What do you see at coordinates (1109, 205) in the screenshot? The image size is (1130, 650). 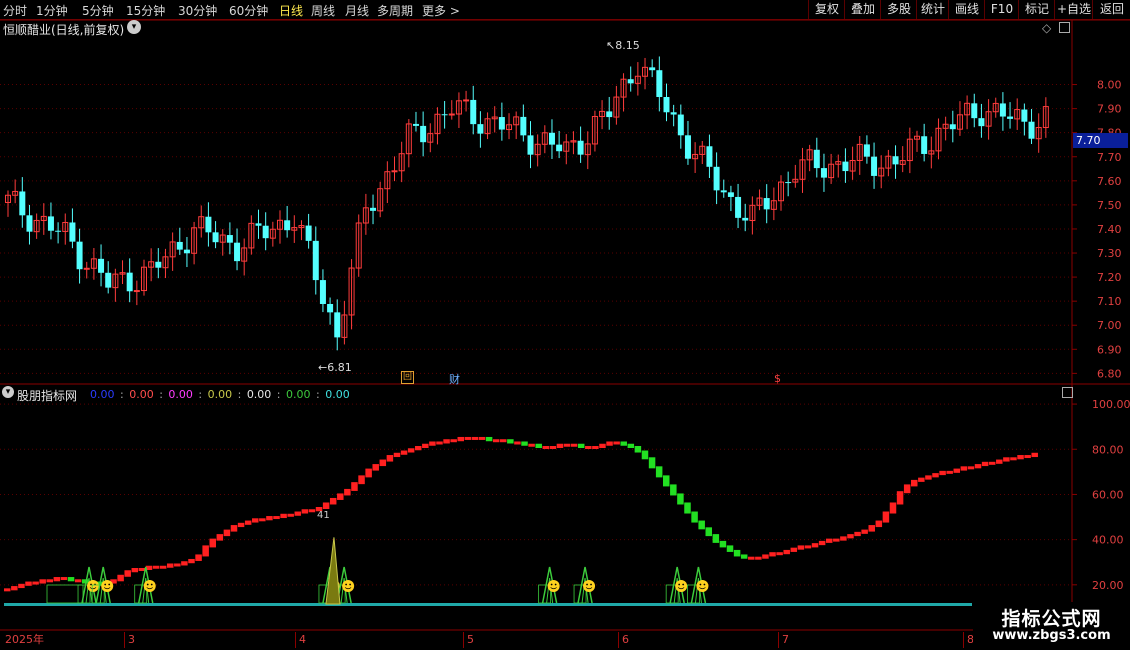 I see `price-tick-label: 7.50` at bounding box center [1109, 205].